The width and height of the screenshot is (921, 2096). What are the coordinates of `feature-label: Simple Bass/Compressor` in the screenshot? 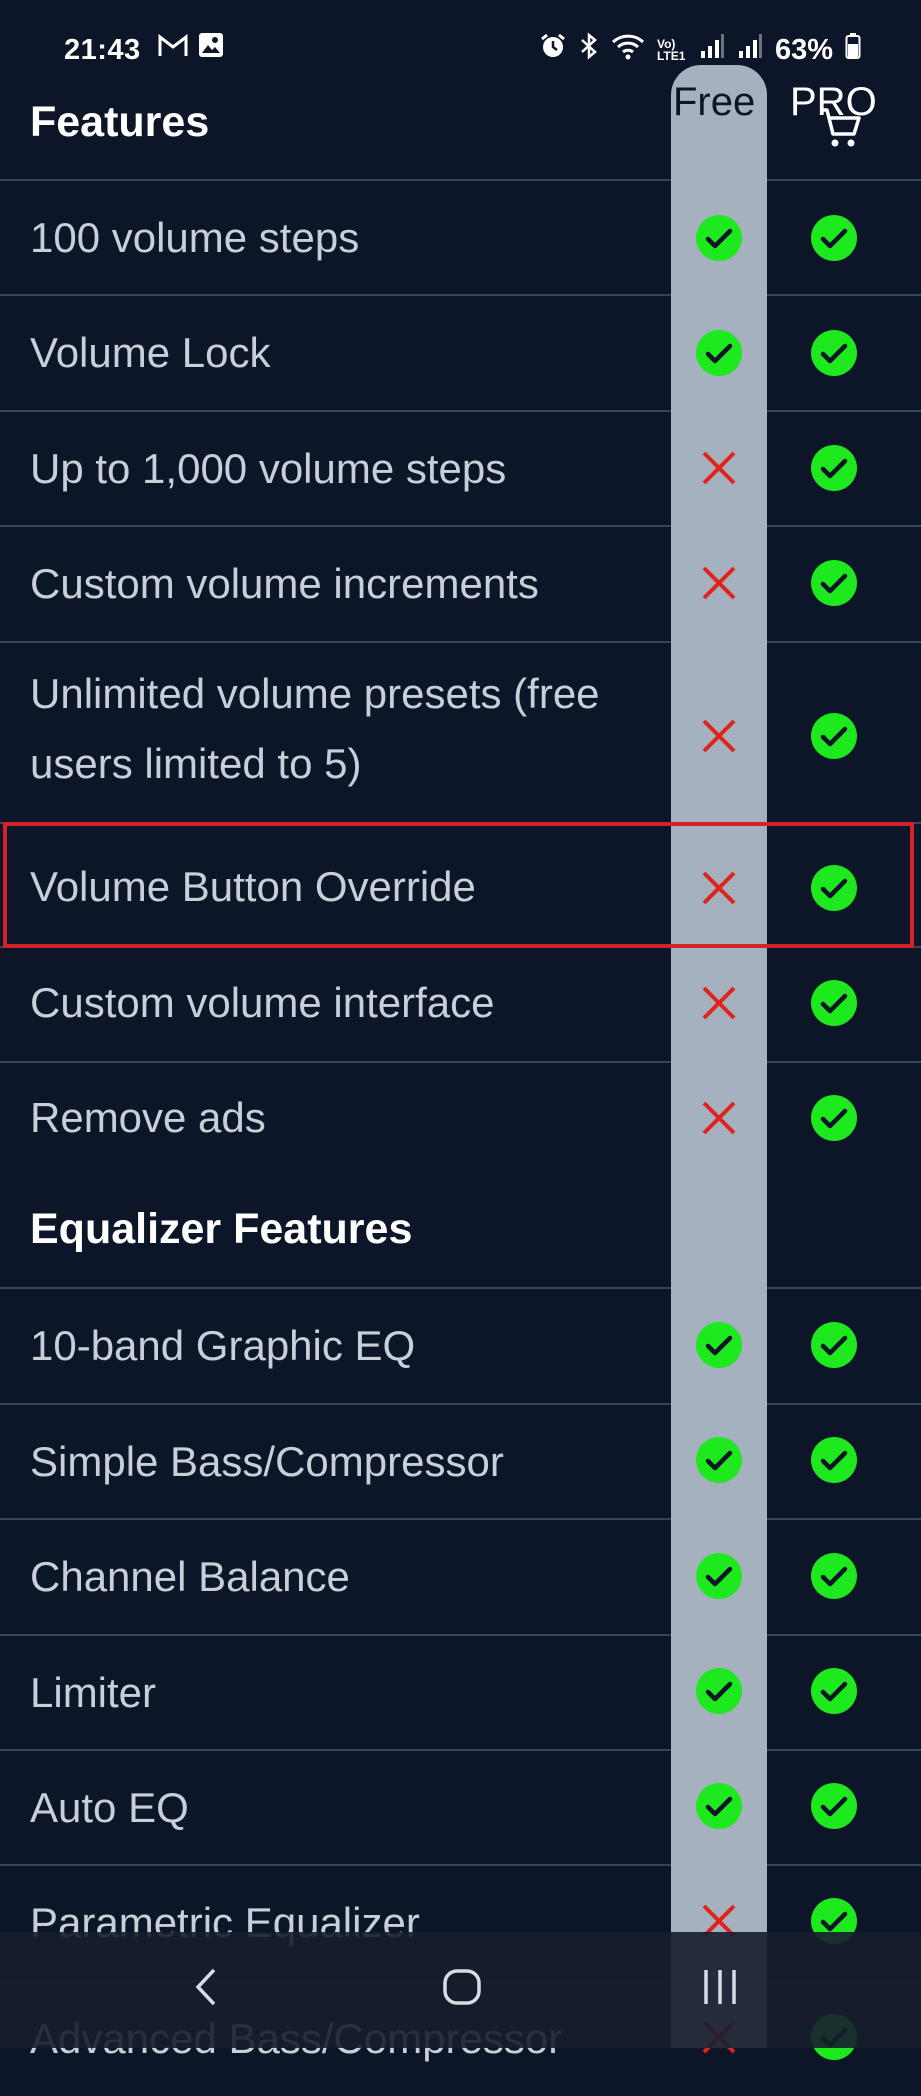 It's located at (267, 1461).